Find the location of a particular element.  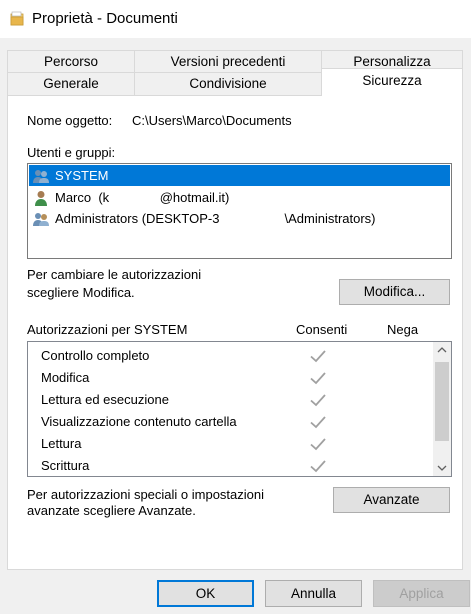

tab-generale: Generale is located at coordinates (71, 84).